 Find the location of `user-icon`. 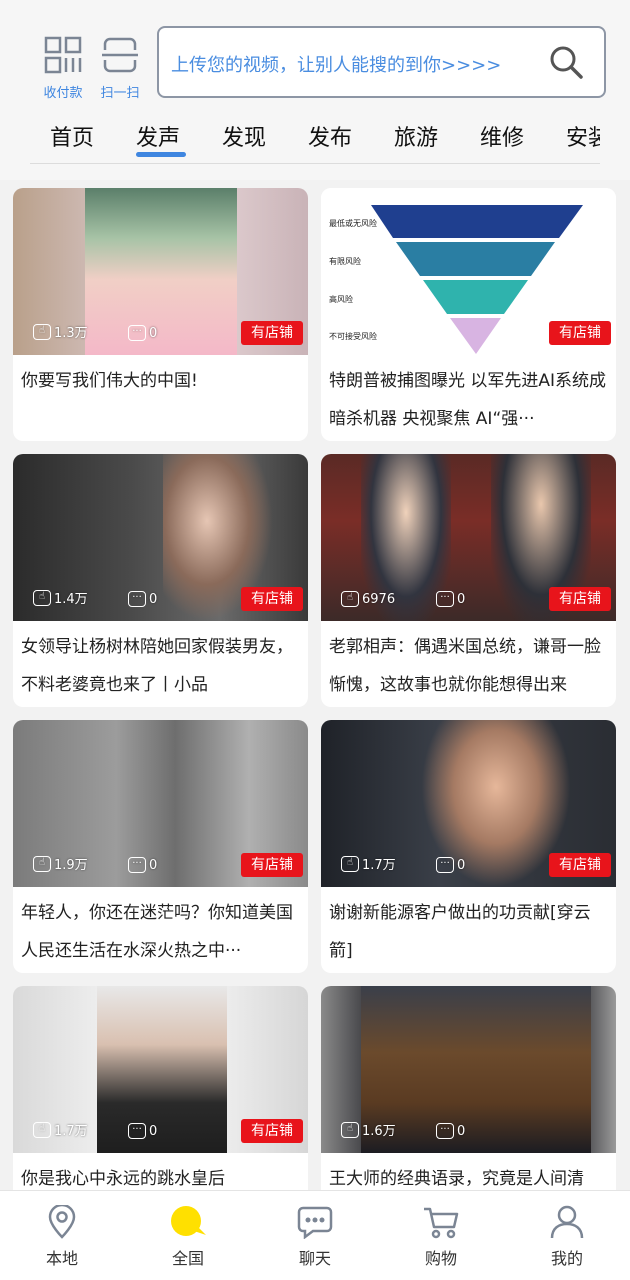

user-icon is located at coordinates (567, 1222).